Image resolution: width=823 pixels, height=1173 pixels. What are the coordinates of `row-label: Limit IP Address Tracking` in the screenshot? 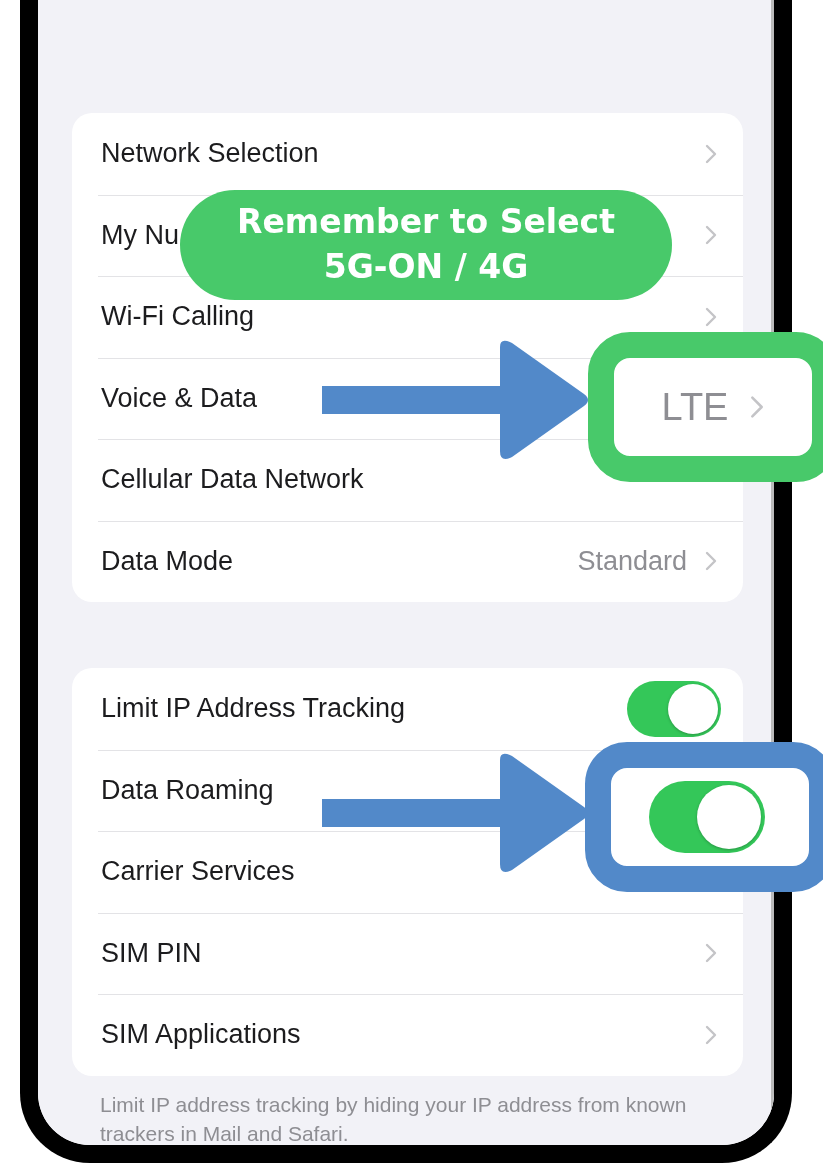 It's located at (253, 709).